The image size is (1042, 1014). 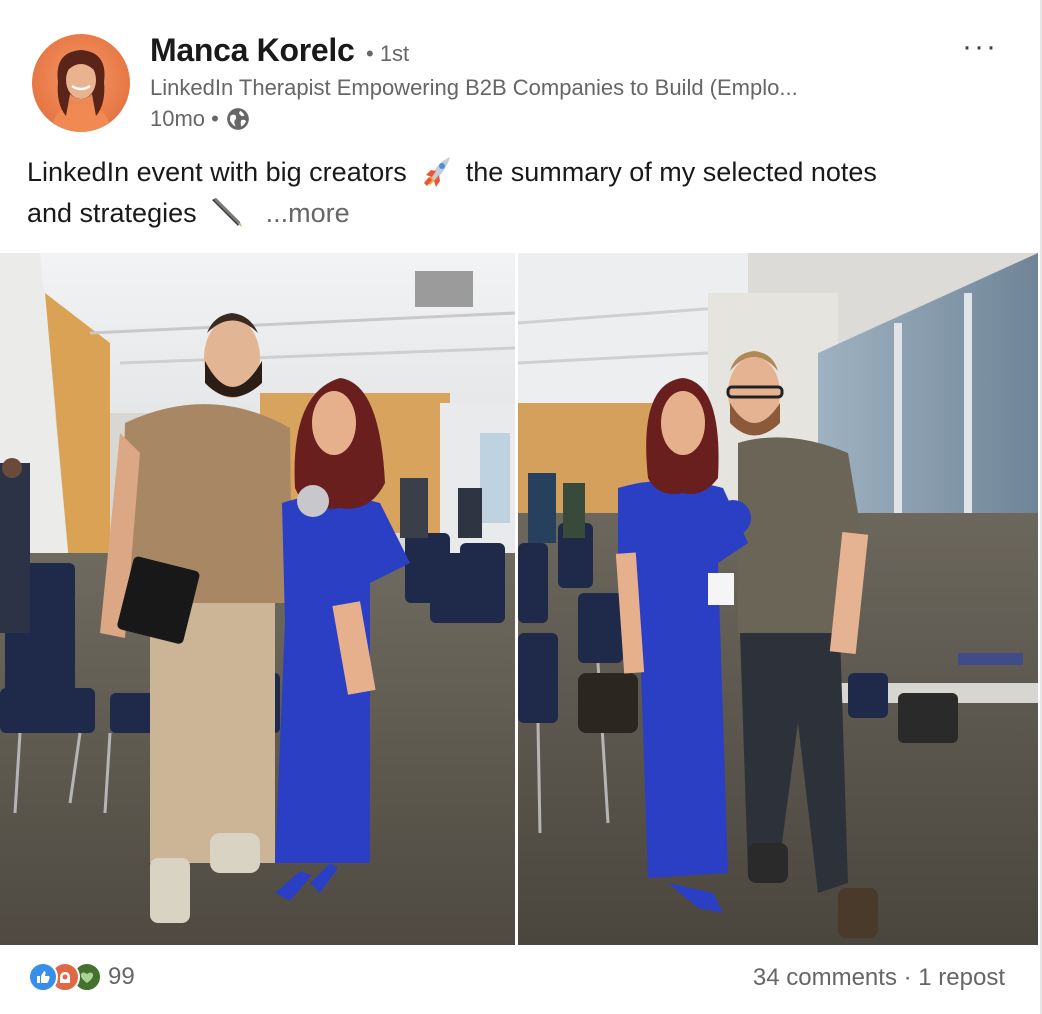 What do you see at coordinates (121, 976) in the screenshot?
I see `reaction-count: 99` at bounding box center [121, 976].